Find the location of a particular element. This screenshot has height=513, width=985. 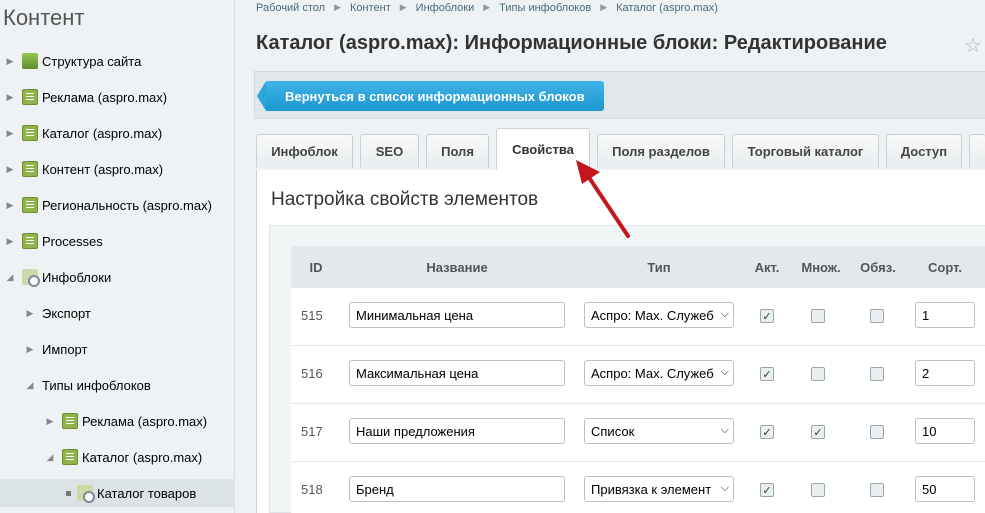

sidebar-item-ads: ▶ Реклама (aspro.max) is located at coordinates (117, 97).